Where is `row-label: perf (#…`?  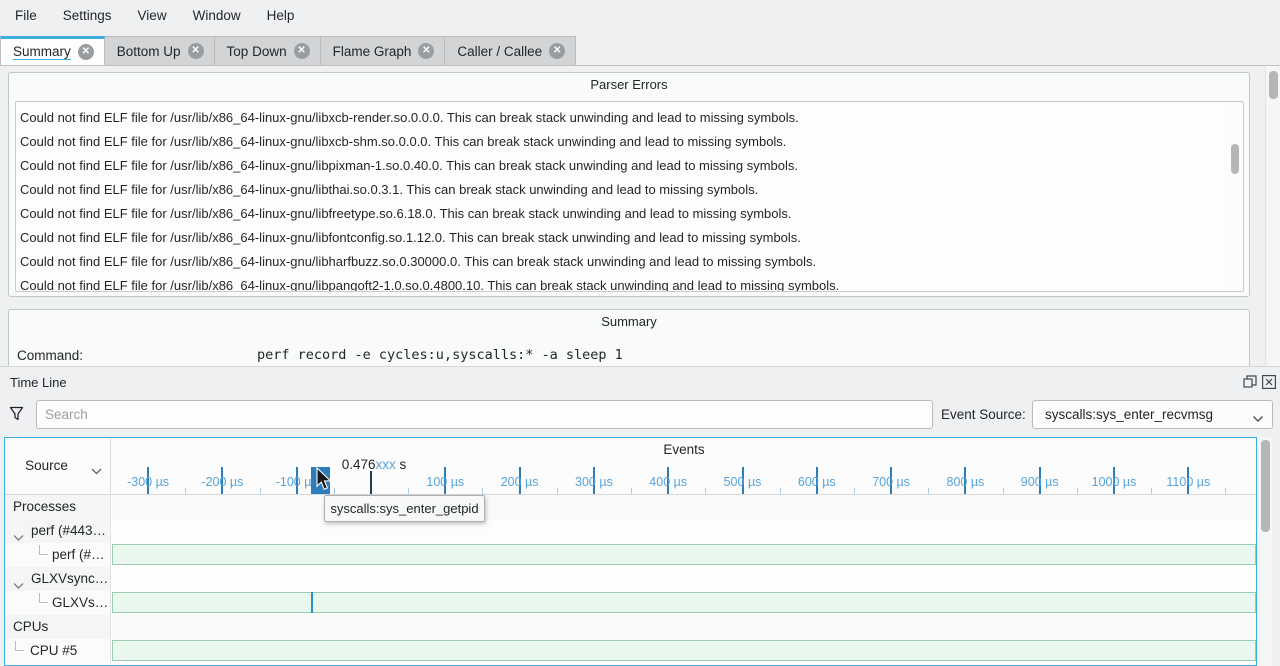 row-label: perf (#… is located at coordinates (78, 554).